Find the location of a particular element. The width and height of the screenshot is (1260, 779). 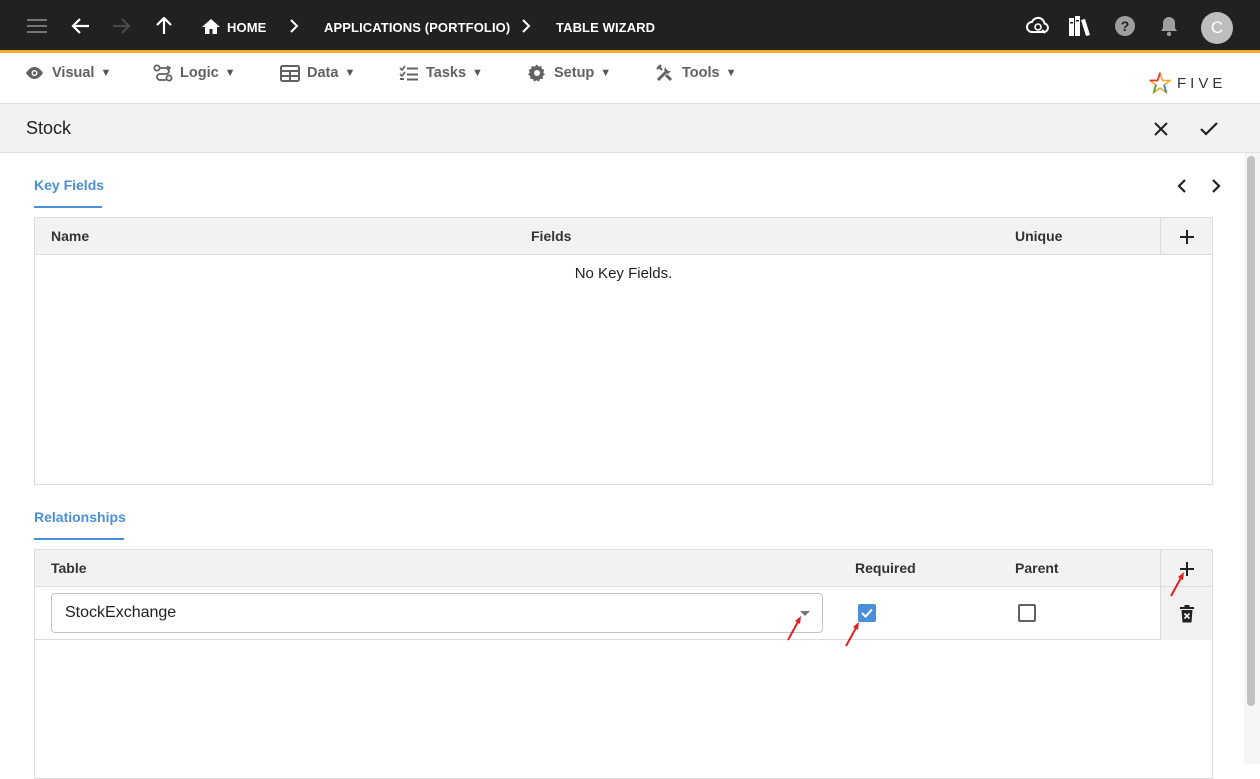

chevron-left-icon is located at coordinates (1181, 186).